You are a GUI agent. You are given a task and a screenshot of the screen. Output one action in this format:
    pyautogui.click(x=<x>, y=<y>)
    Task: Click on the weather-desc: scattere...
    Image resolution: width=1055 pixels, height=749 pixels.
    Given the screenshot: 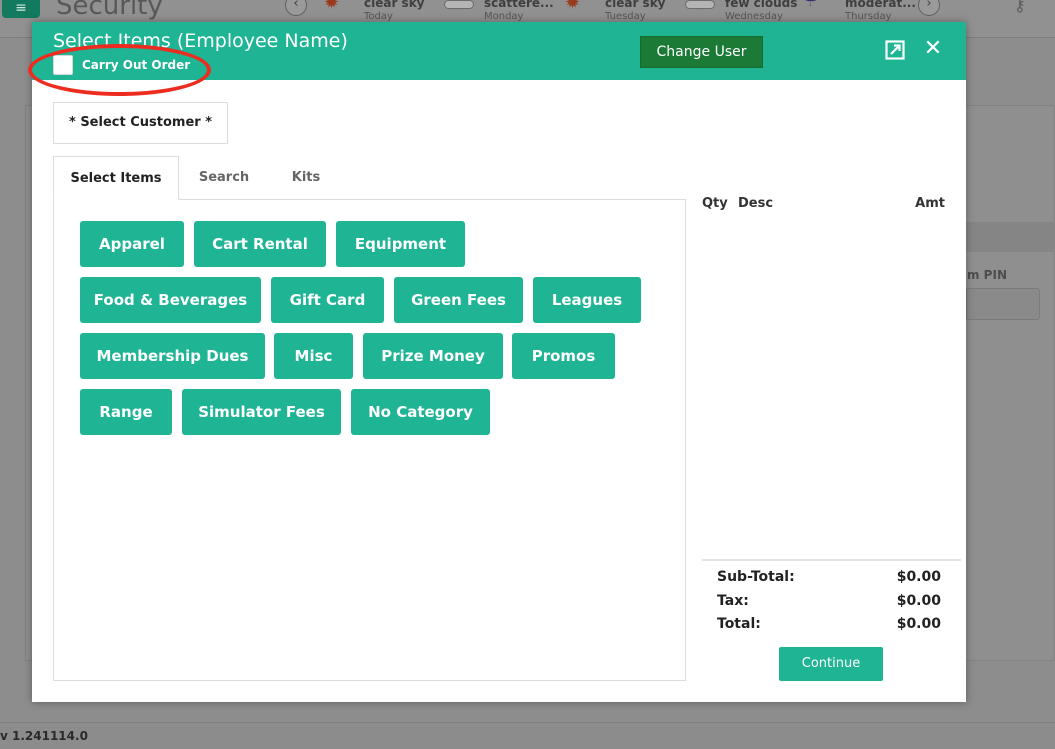 What is the action you would take?
    pyautogui.click(x=519, y=5)
    